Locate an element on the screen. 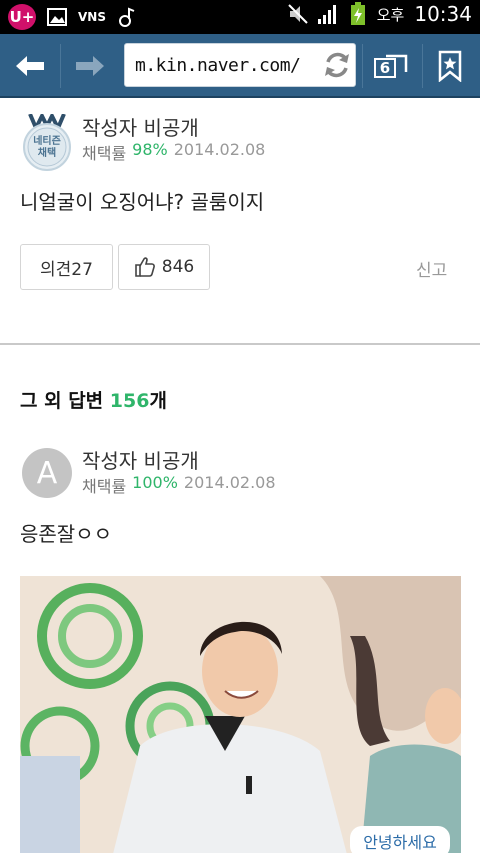  answer-date: 2014.02.08 is located at coordinates (219, 149).